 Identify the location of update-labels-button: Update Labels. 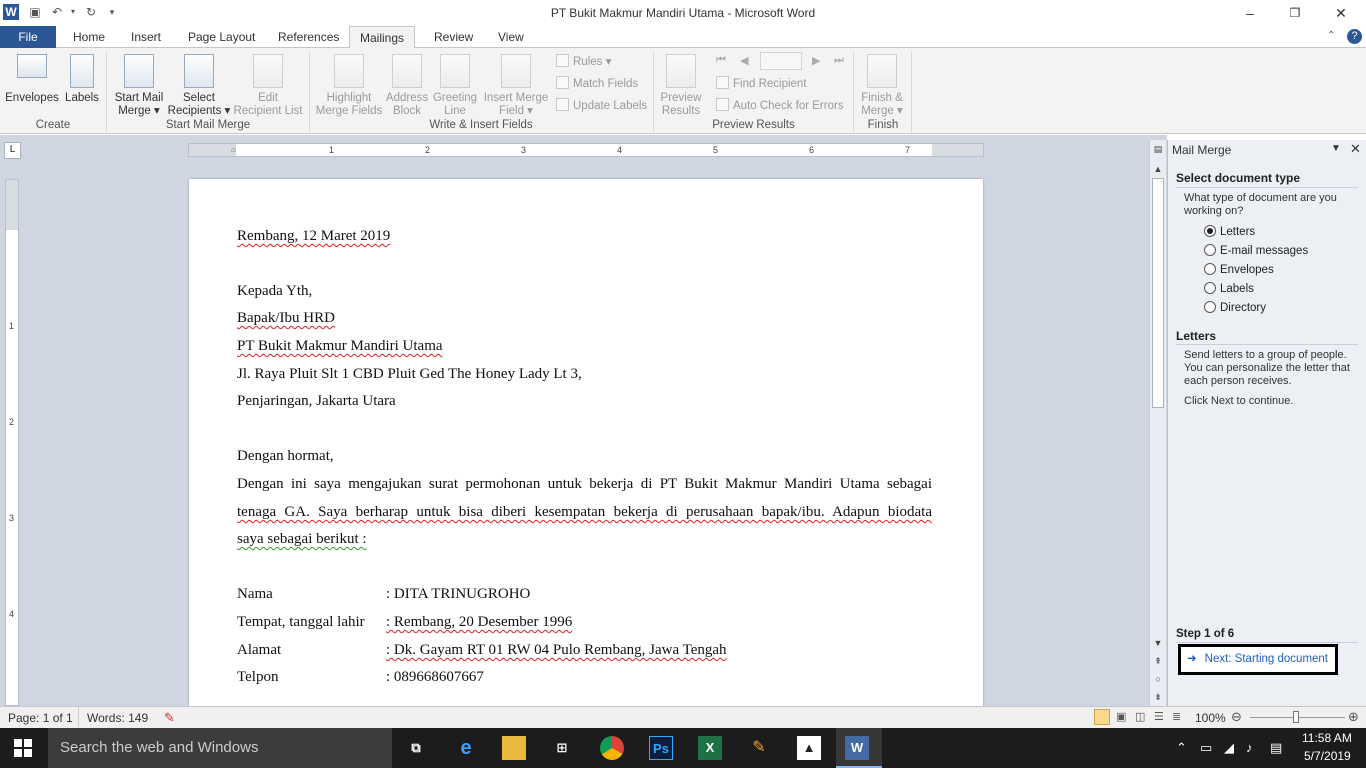
(601, 106).